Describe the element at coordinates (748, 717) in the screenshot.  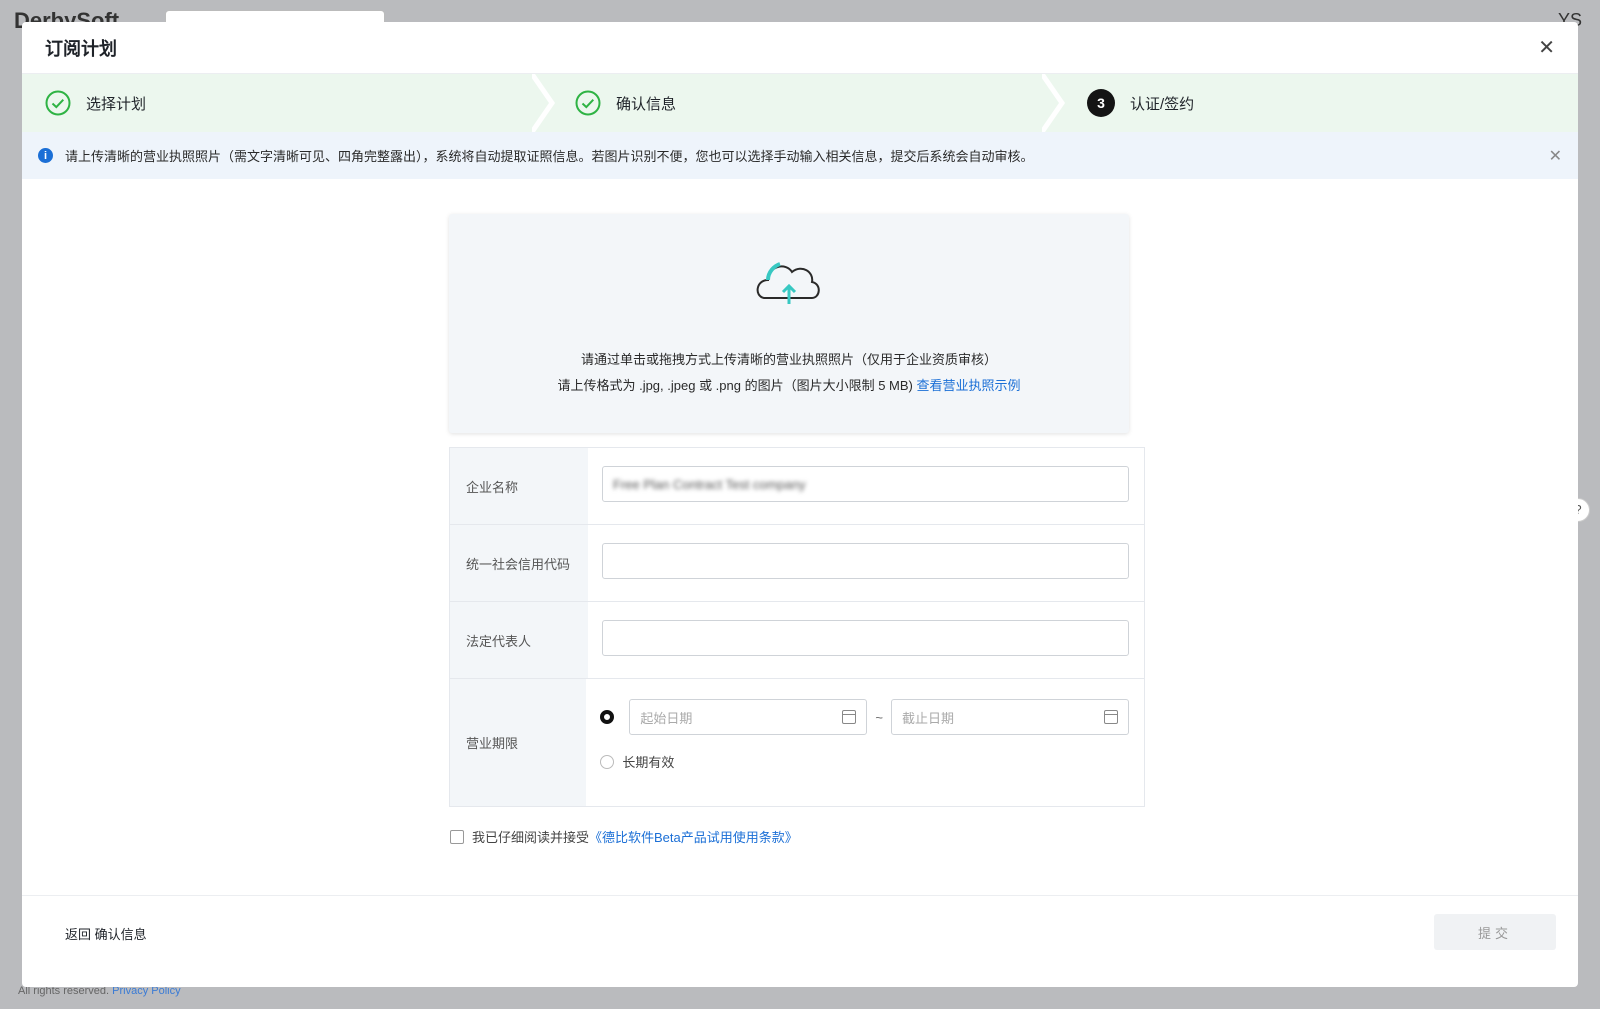
I see `start-date-picker: 起始日期` at that location.